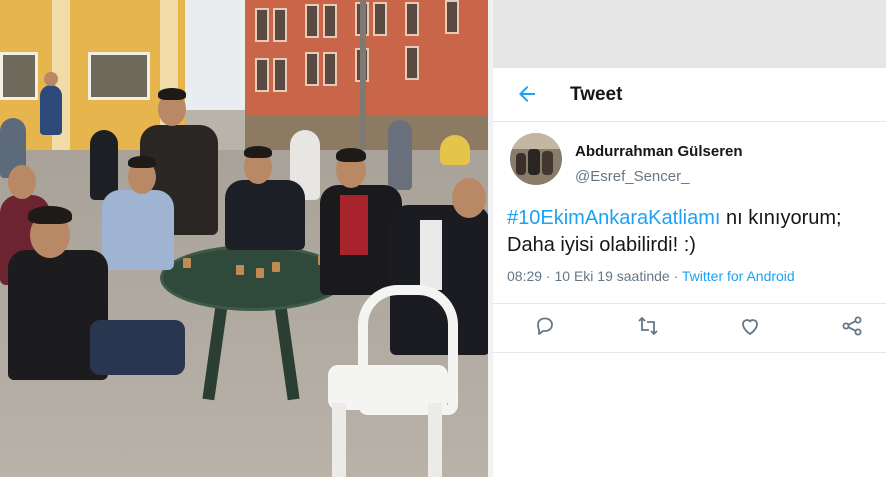  What do you see at coordinates (215, 55) in the screenshot?
I see `sky` at bounding box center [215, 55].